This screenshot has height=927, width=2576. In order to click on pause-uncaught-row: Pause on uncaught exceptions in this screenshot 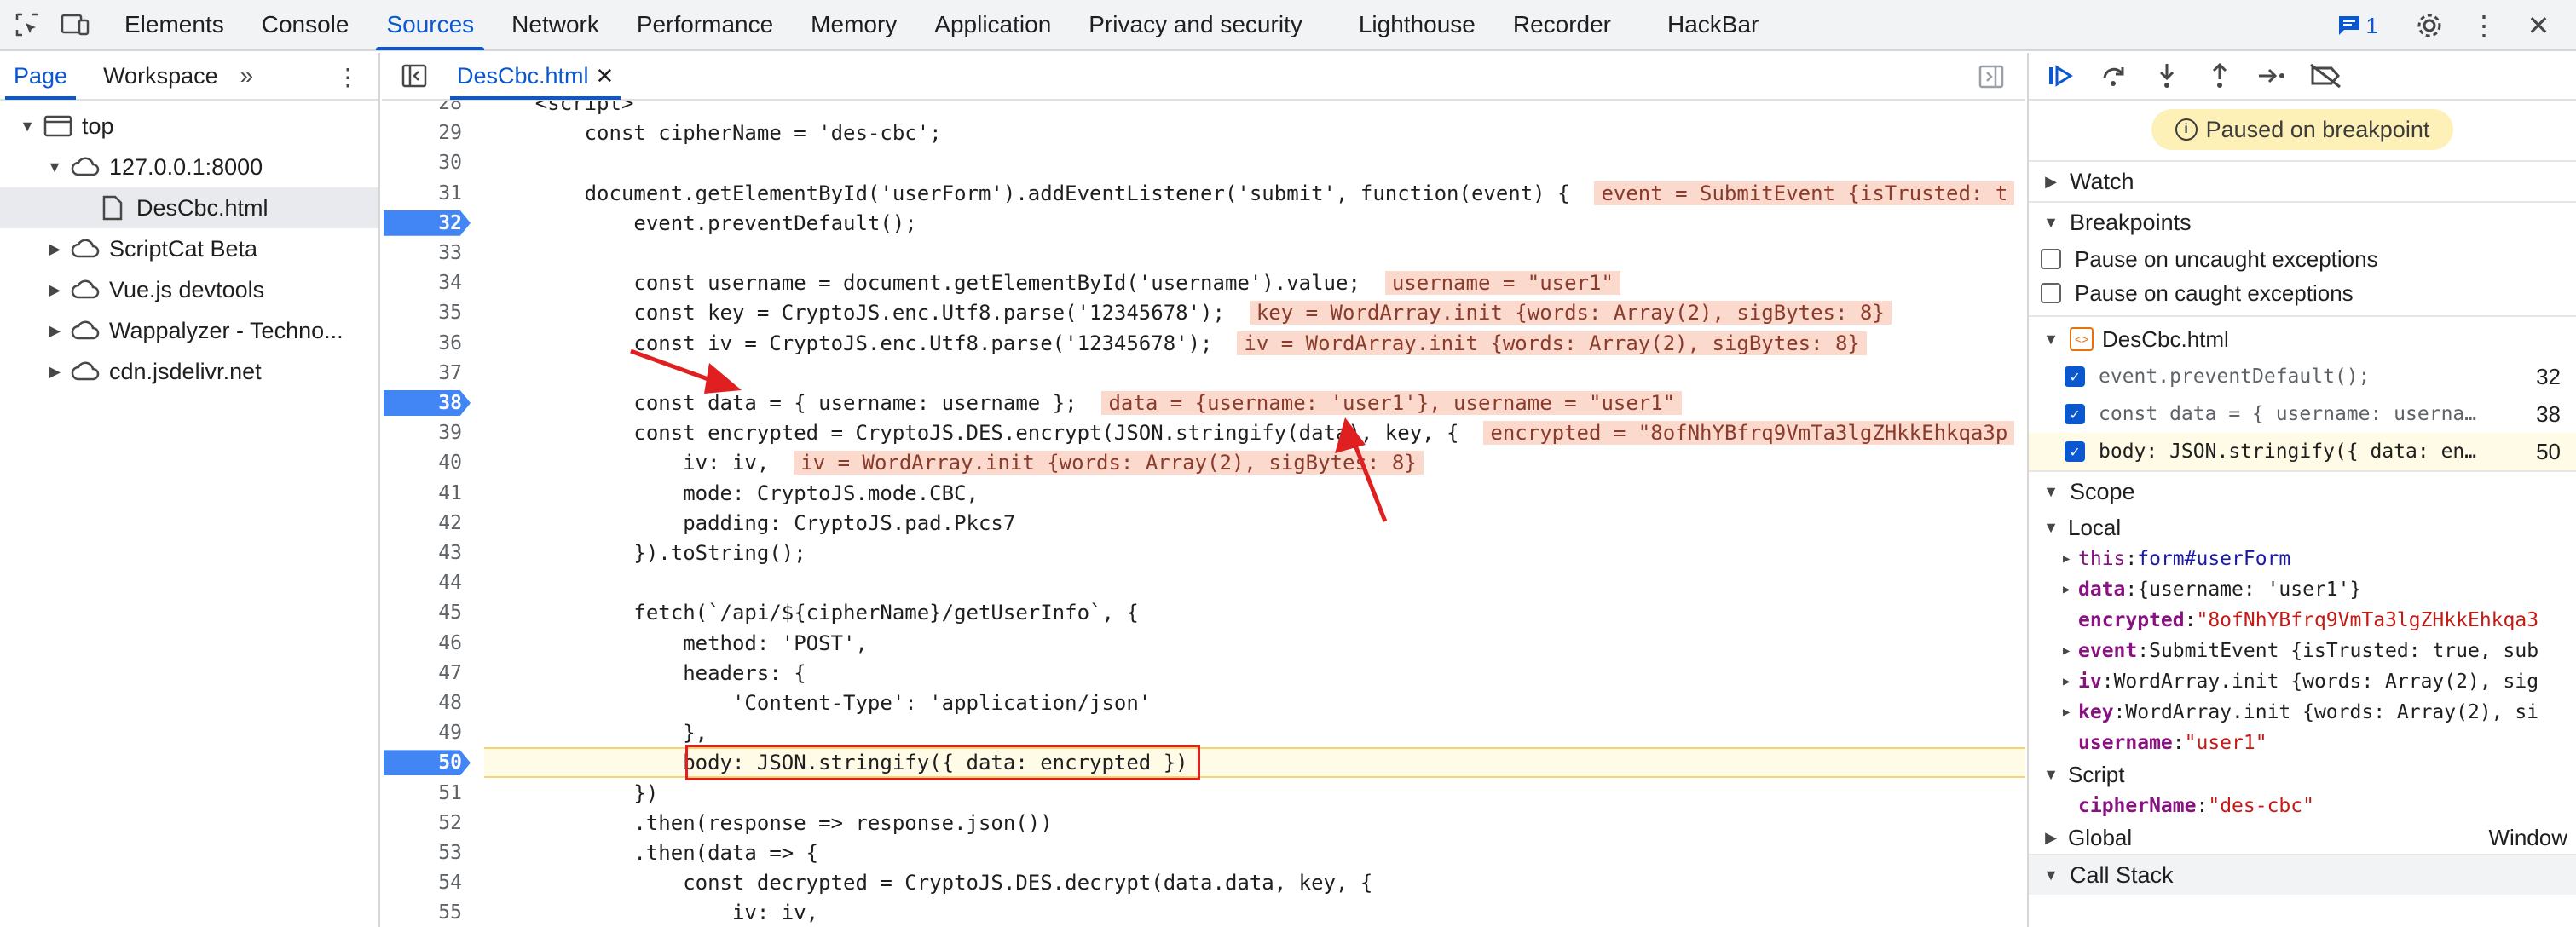, I will do `click(2302, 259)`.